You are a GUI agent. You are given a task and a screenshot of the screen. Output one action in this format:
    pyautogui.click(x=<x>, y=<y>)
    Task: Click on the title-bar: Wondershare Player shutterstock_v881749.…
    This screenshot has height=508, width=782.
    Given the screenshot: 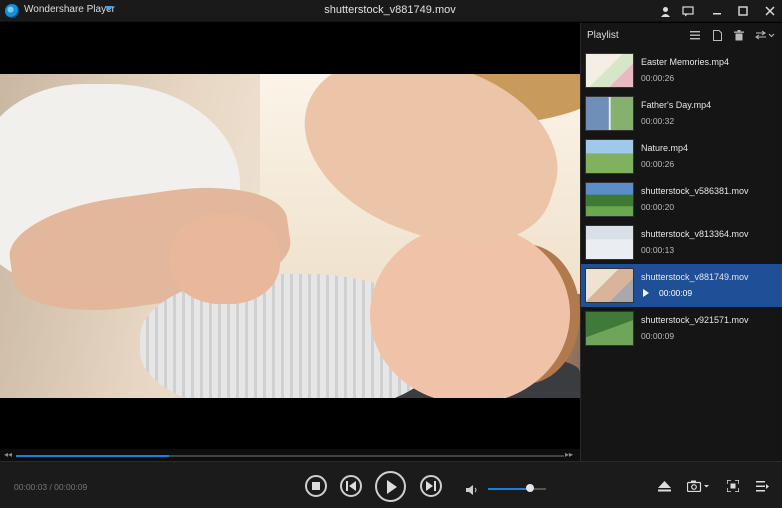 What is the action you would take?
    pyautogui.click(x=391, y=11)
    